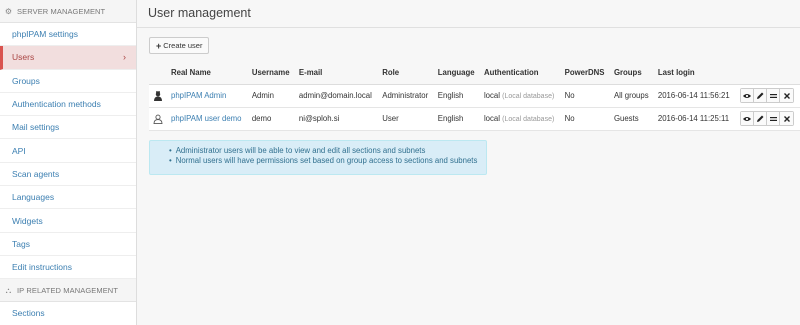 The width and height of the screenshot is (800, 325). Describe the element at coordinates (468, 27) in the screenshot. I see `title-divider` at that location.